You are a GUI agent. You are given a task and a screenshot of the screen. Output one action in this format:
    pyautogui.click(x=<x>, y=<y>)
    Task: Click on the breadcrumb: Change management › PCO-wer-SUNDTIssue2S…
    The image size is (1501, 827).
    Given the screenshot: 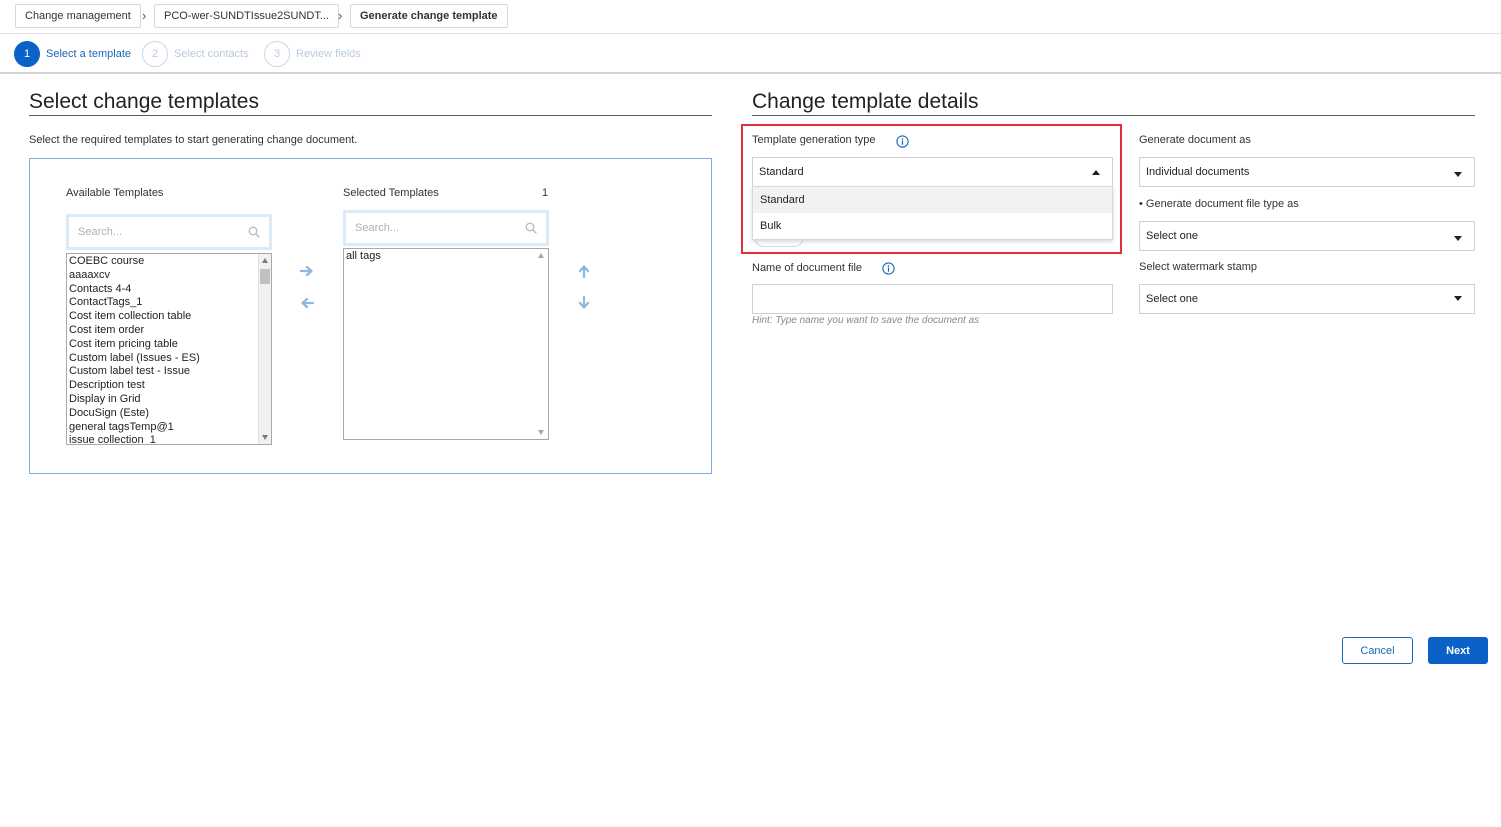 What is the action you would take?
    pyautogui.click(x=750, y=17)
    